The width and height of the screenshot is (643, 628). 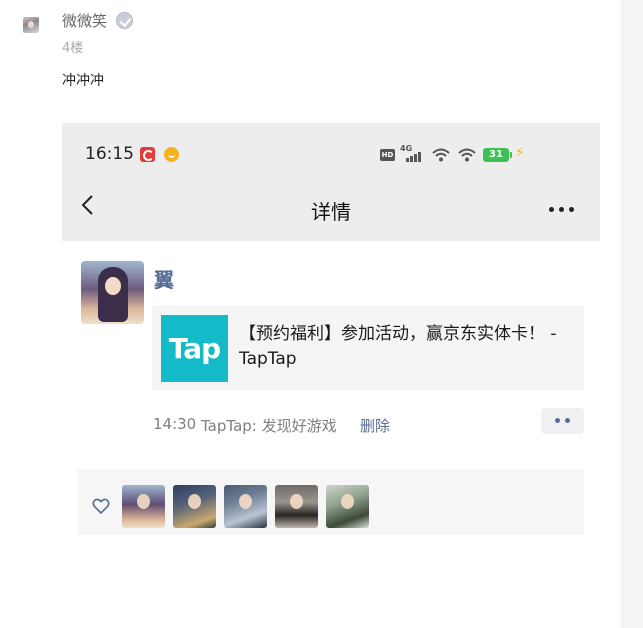 I want to click on comment-text: 冲冲冲, so click(x=83, y=81).